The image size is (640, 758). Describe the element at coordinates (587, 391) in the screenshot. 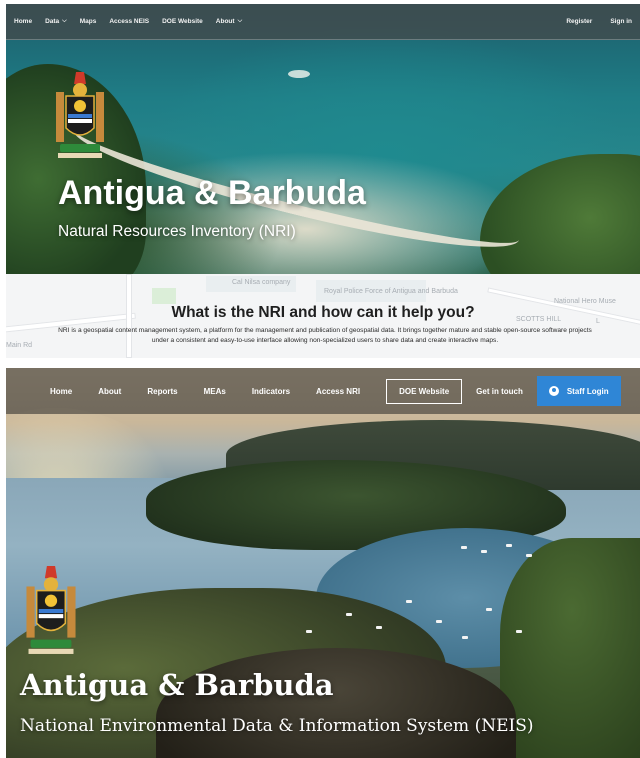

I see `staff-login-label: Staff Login` at that location.